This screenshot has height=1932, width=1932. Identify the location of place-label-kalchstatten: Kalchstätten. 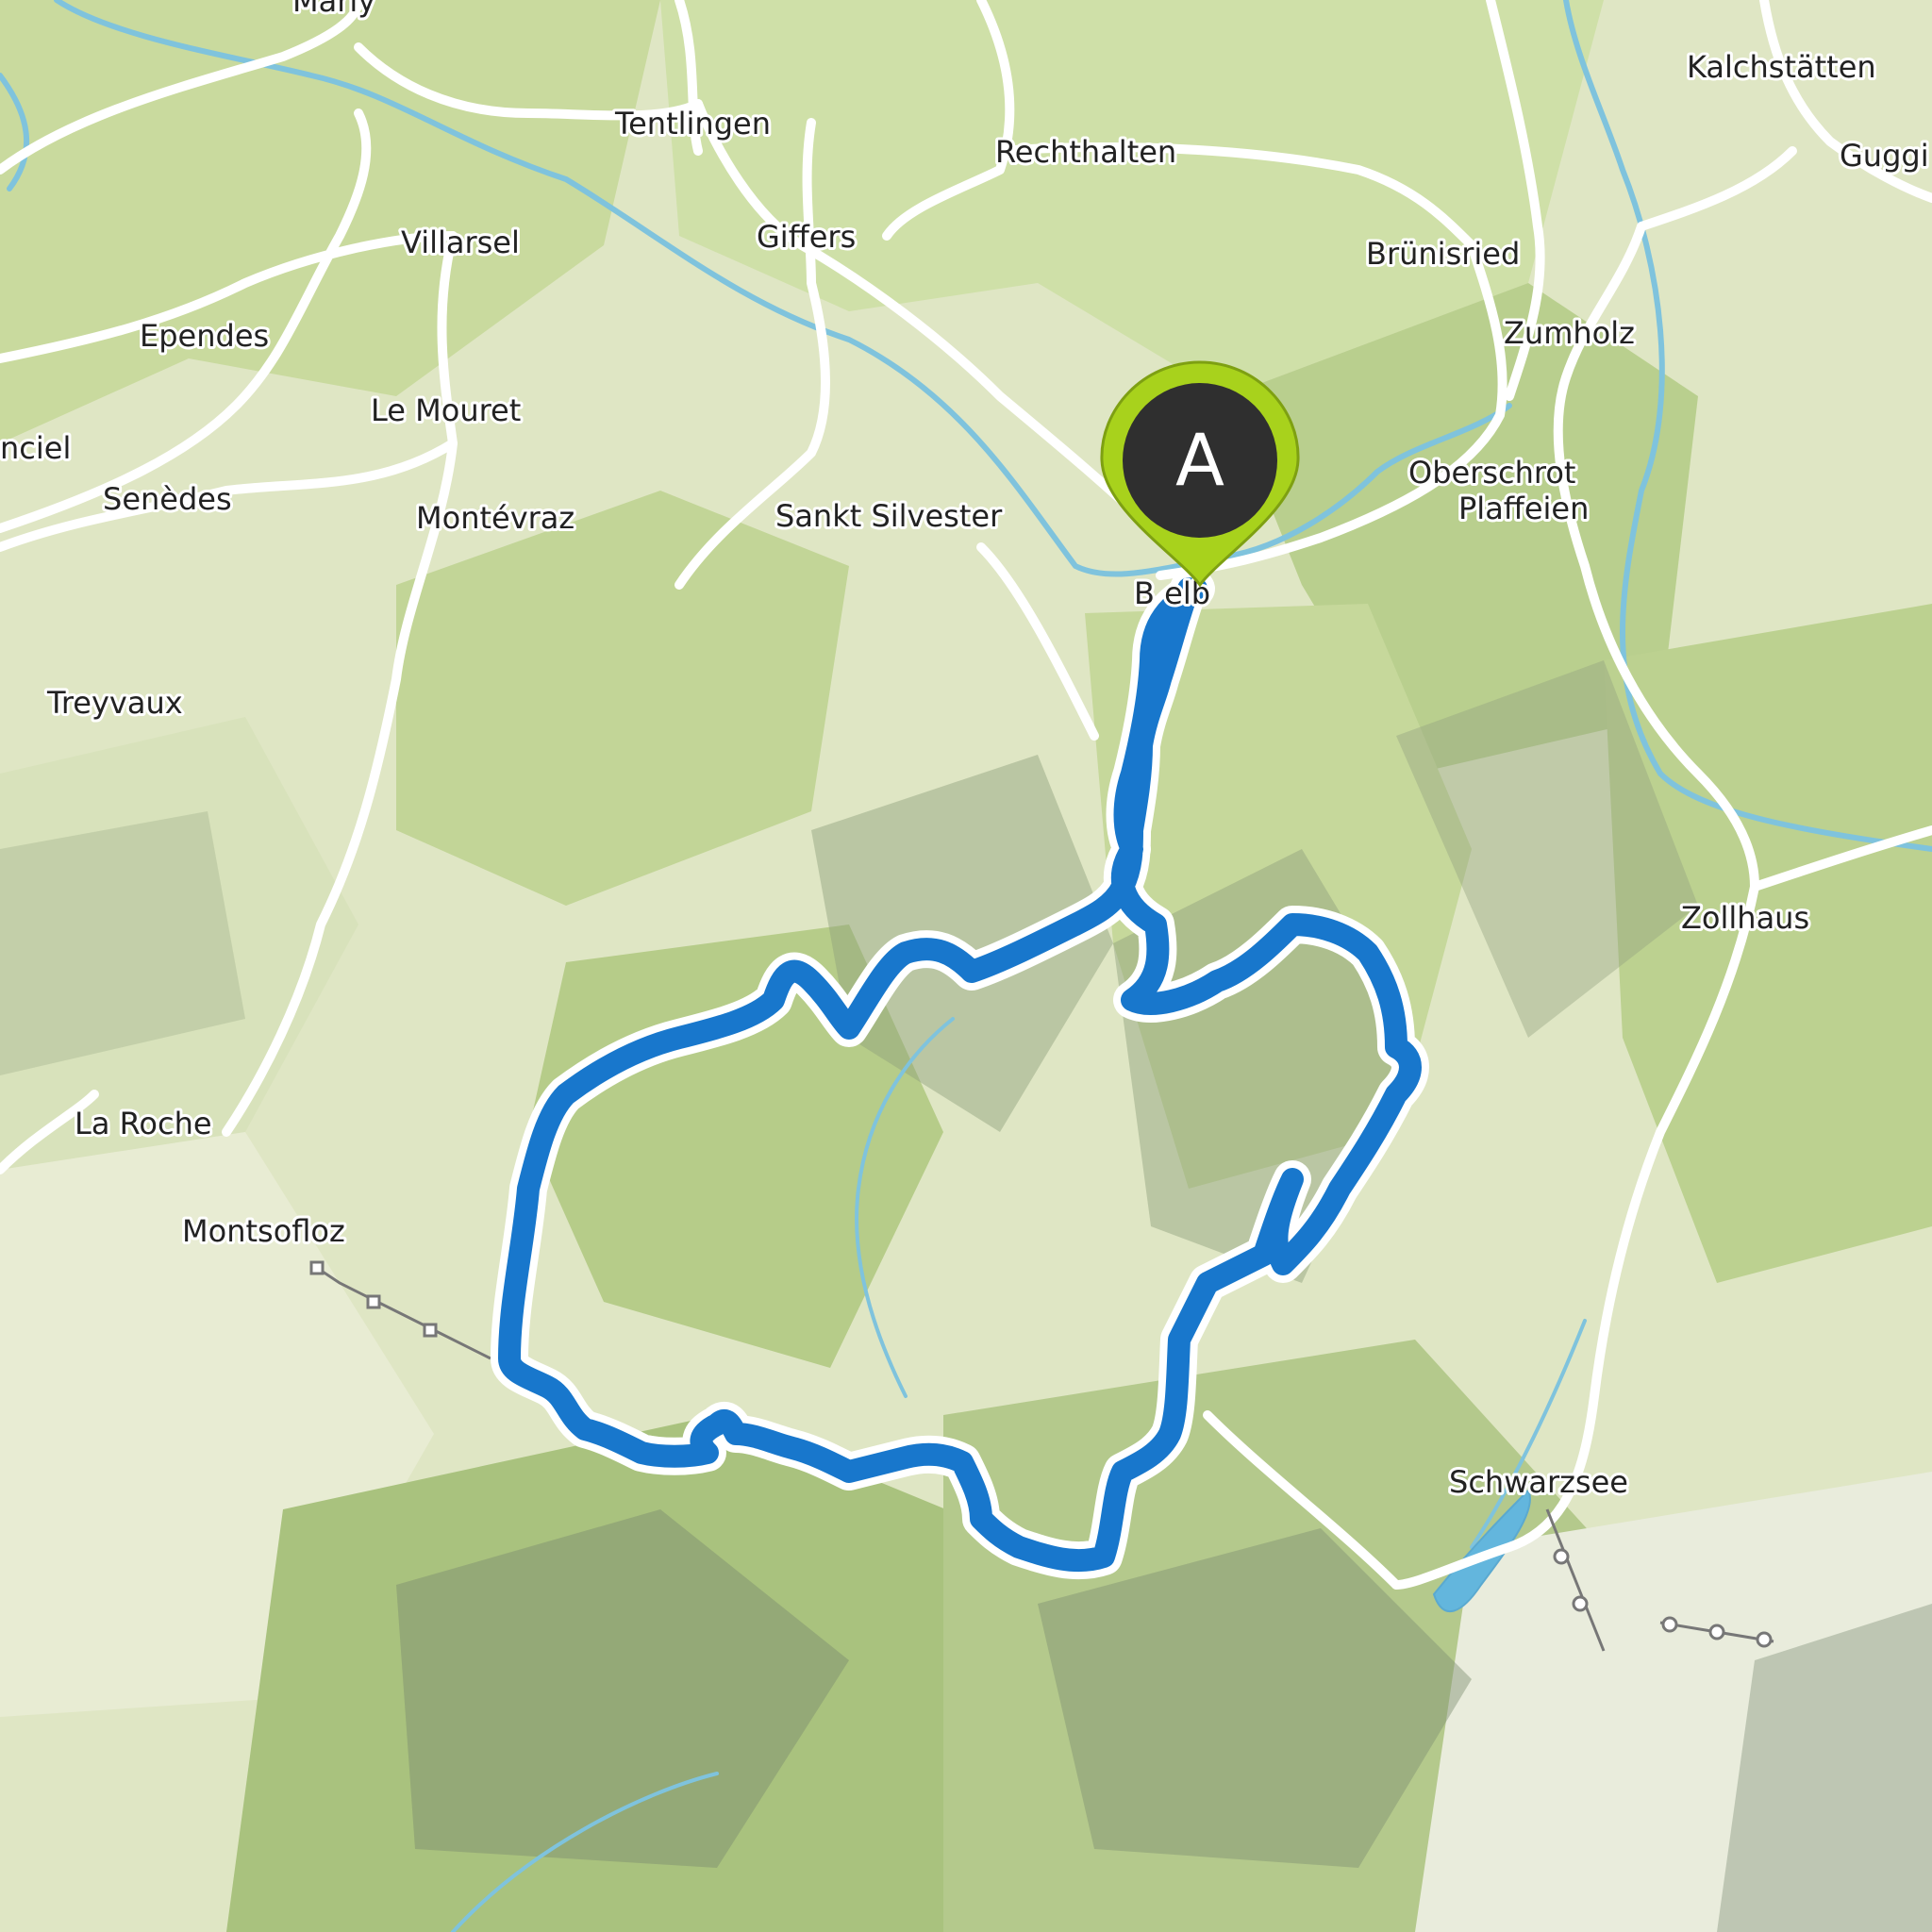
(1782, 67).